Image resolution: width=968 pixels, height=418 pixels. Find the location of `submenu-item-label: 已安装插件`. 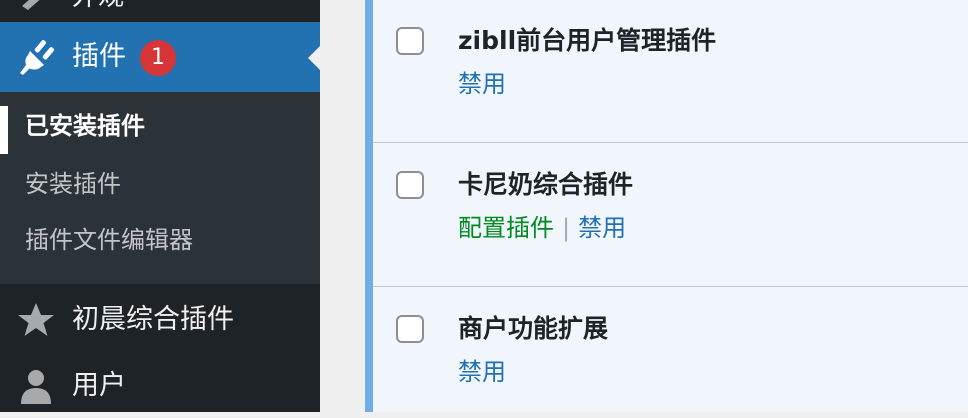

submenu-item-label: 已安装插件 is located at coordinates (85, 126).